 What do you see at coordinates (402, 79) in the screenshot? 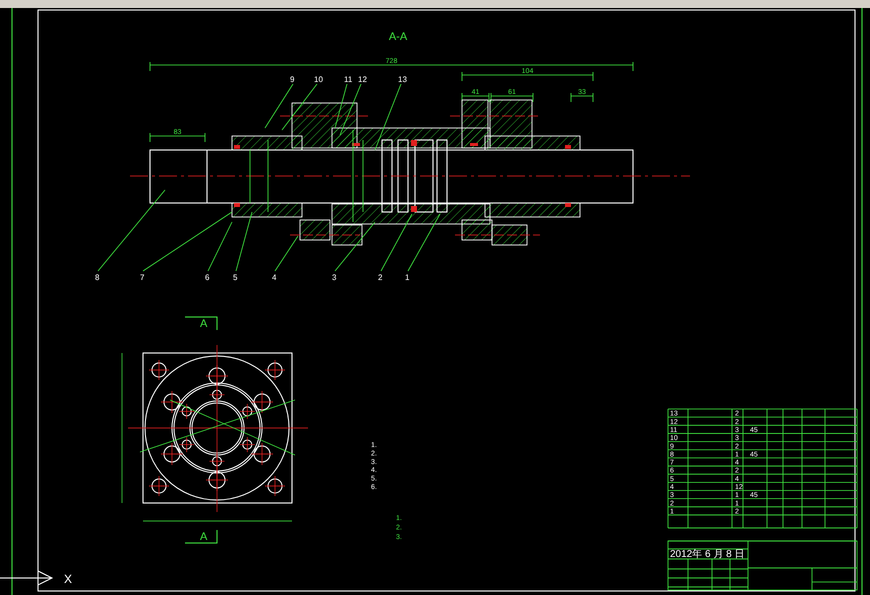
I see `part-number: 13` at bounding box center [402, 79].